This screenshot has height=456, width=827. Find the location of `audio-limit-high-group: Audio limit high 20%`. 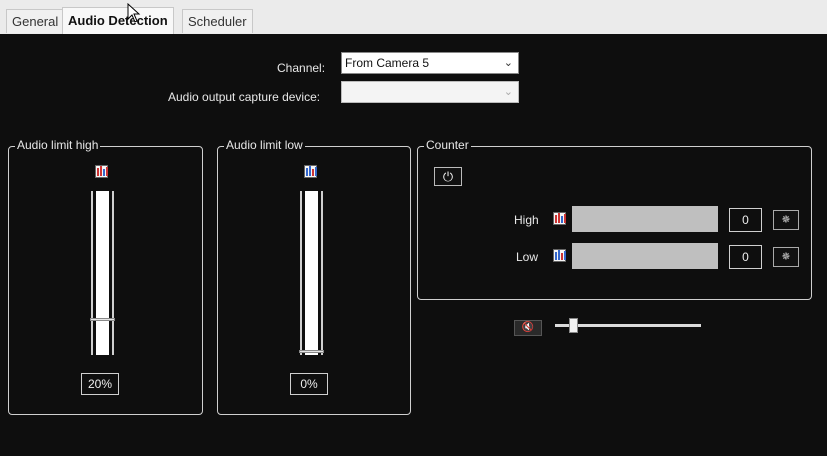

audio-limit-high-group: Audio limit high 20% is located at coordinates (105, 276).